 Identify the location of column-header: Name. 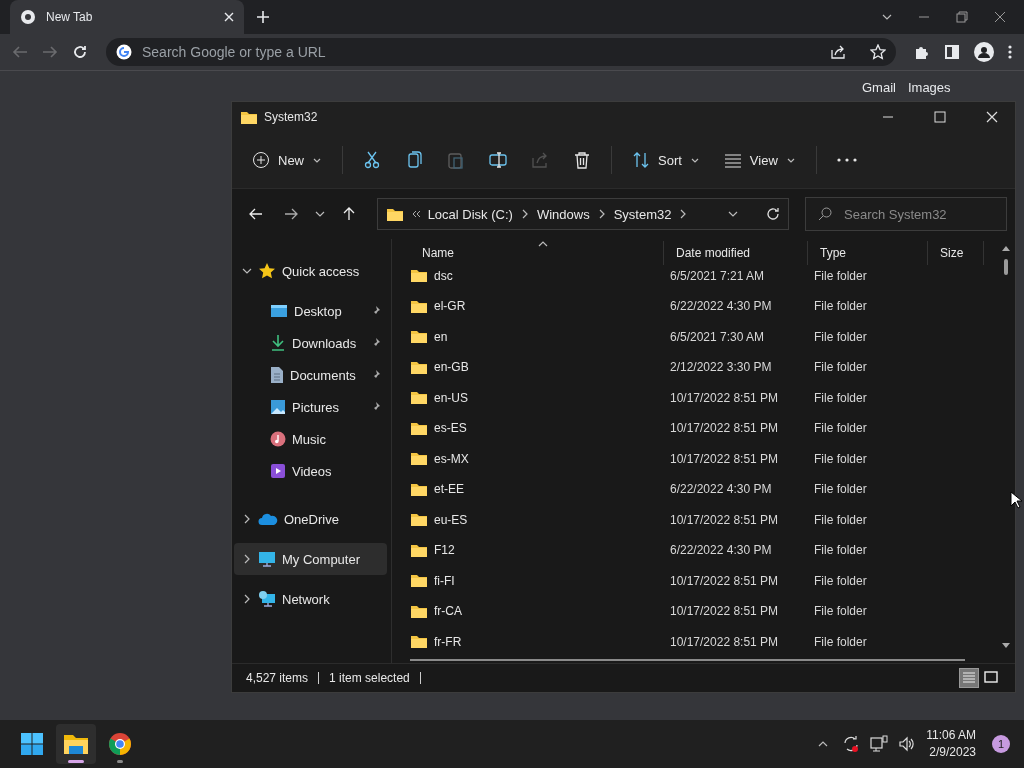
(537, 252).